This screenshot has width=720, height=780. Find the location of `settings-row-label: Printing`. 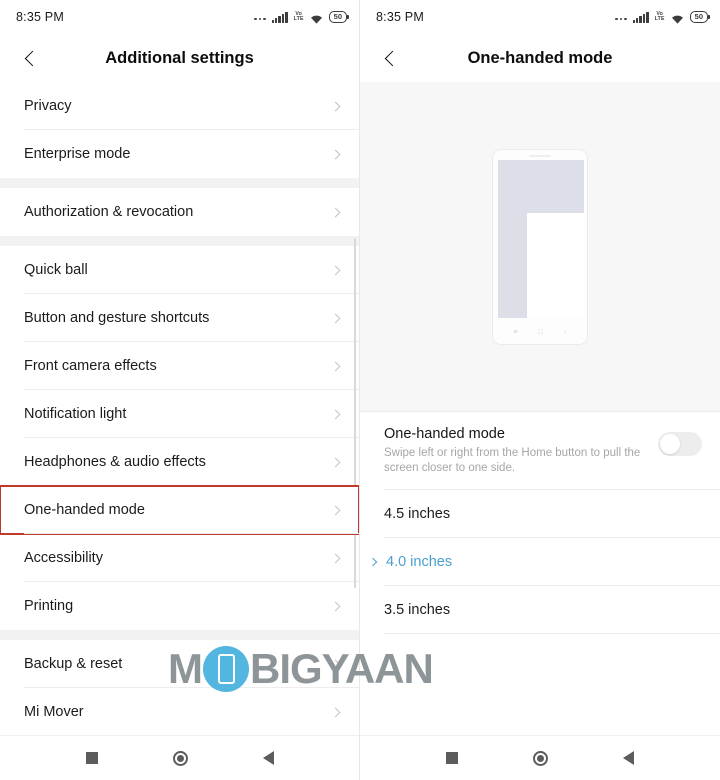

settings-row-label: Printing is located at coordinates (49, 606).